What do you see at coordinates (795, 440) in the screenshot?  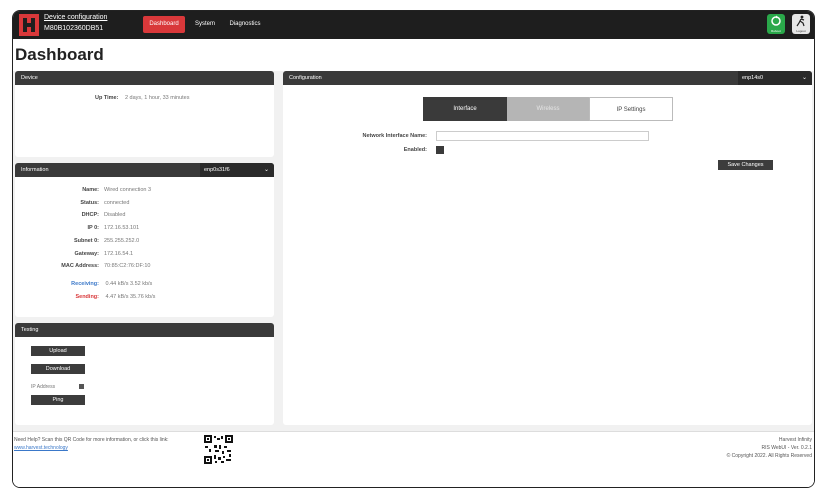 I see `company-name: Harvest Infinity` at bounding box center [795, 440].